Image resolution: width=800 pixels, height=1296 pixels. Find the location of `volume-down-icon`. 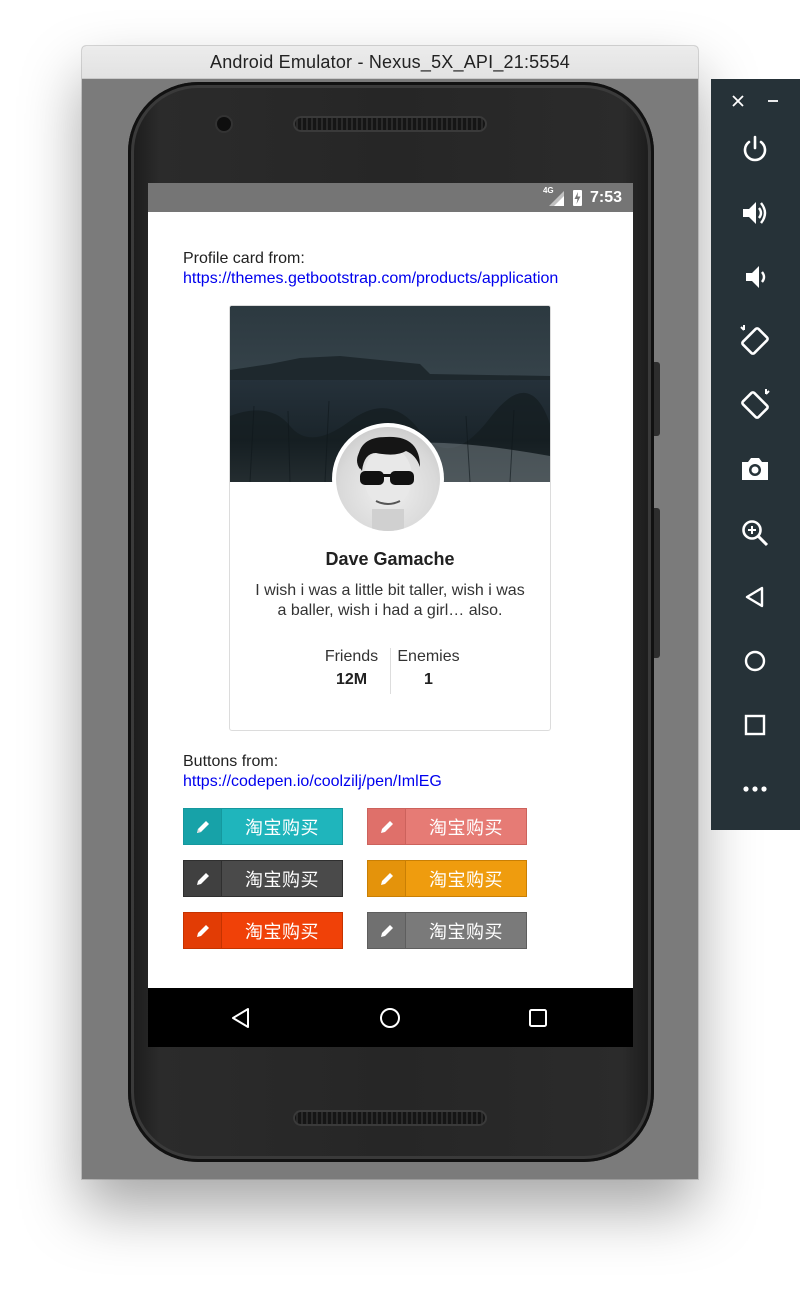

volume-down-icon is located at coordinates (756, 277).